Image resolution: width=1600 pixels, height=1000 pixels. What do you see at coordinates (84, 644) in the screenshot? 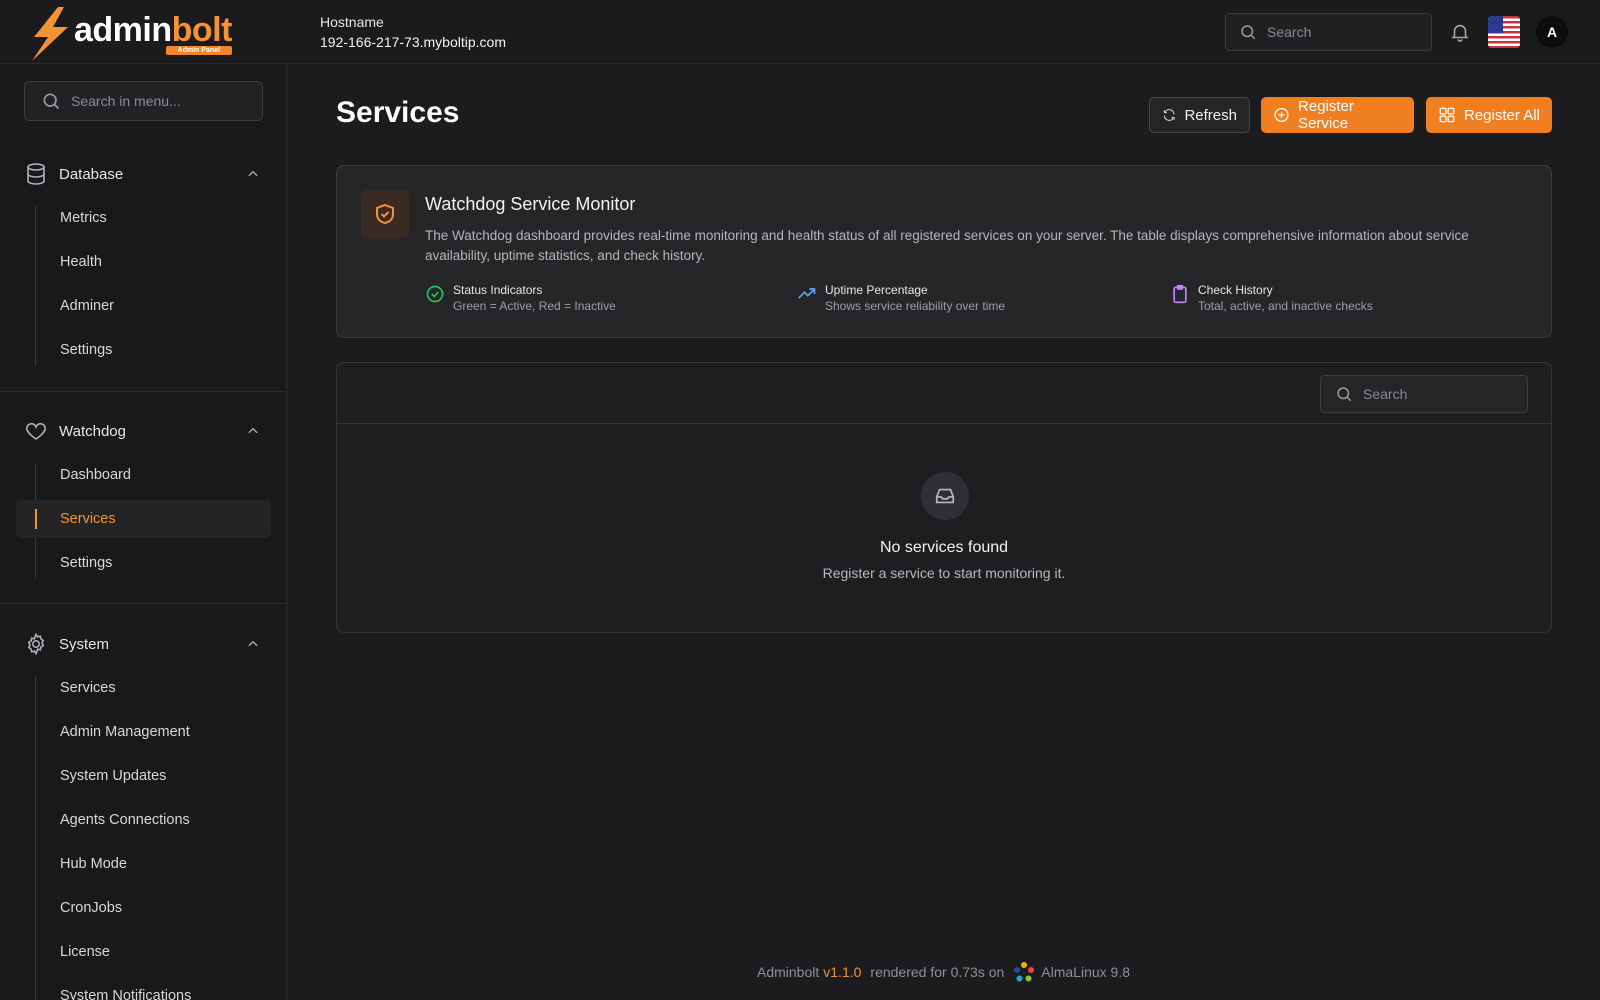
I see `sidebar-section-label: System` at bounding box center [84, 644].